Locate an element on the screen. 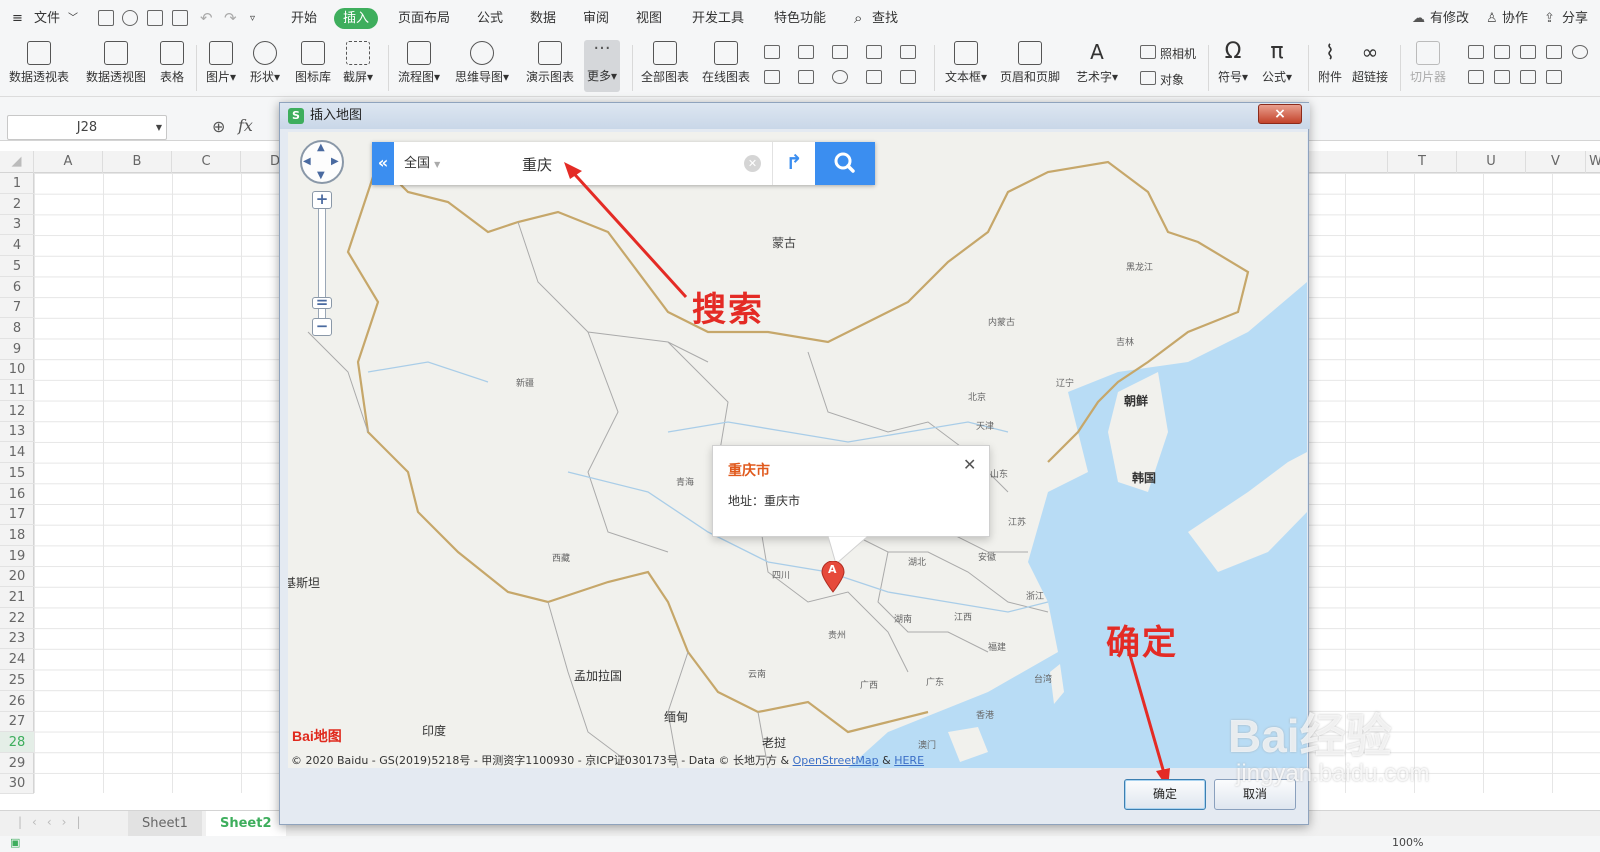  row-header-cell: 23 is located at coordinates (17, 639).